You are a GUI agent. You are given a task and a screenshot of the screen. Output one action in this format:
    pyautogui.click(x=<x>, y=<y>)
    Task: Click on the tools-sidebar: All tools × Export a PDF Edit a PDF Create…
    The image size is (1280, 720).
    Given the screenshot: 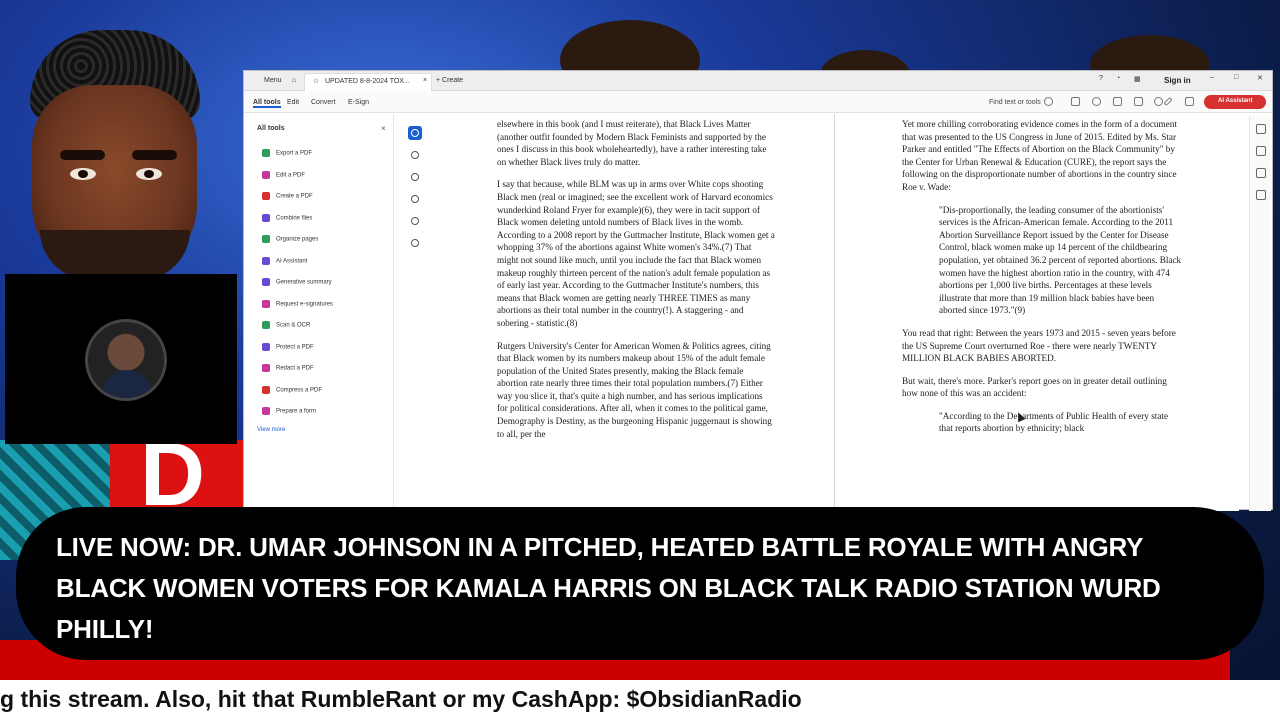 What is the action you would take?
    pyautogui.click(x=319, y=312)
    